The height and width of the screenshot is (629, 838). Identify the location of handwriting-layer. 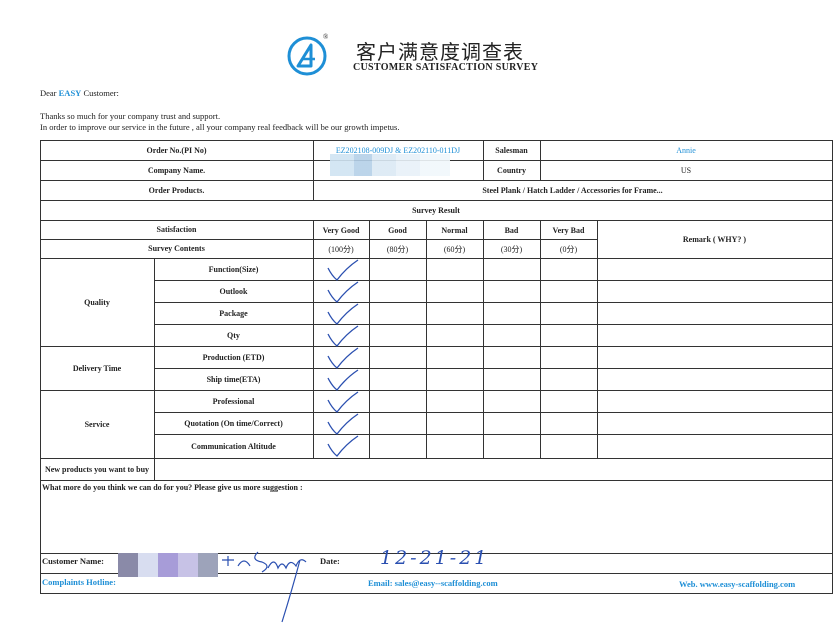
(290, 441).